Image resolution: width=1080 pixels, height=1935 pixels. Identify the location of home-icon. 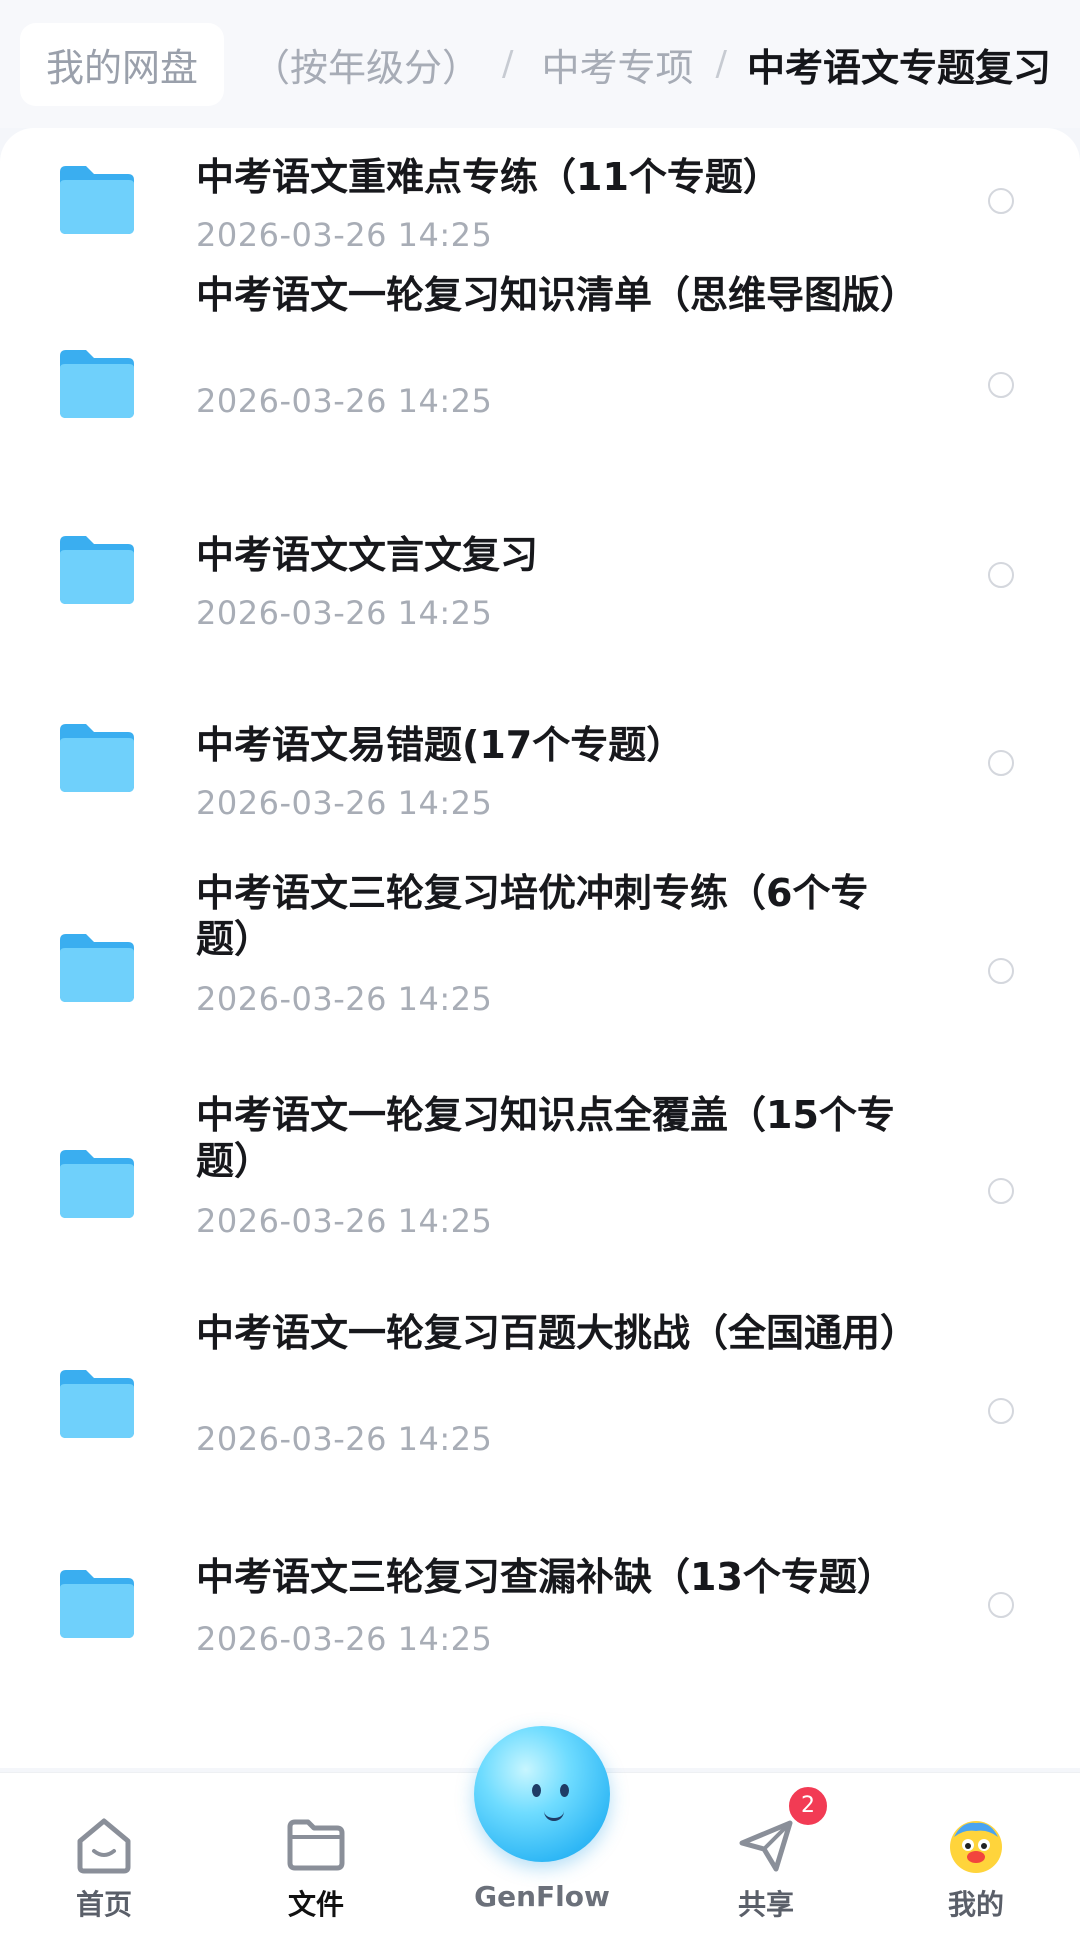
(104, 1845).